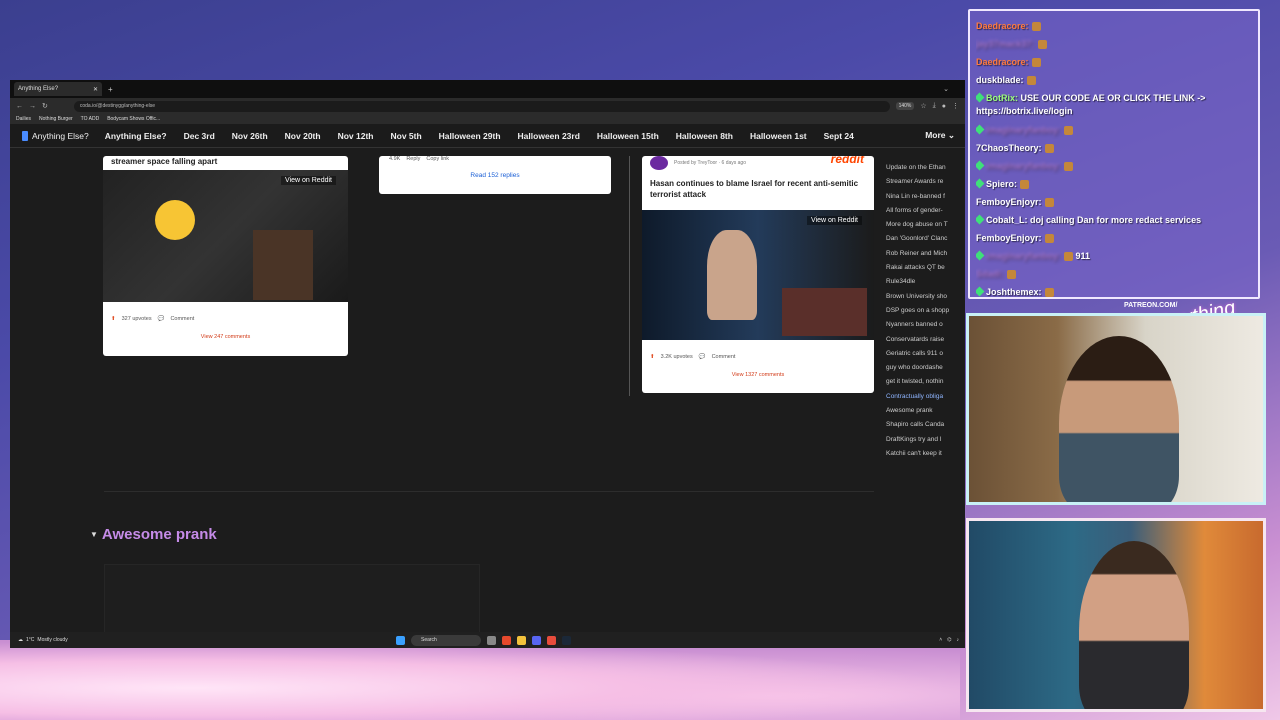  Describe the element at coordinates (949, 640) in the screenshot. I see `network-icon: ⌬` at that location.